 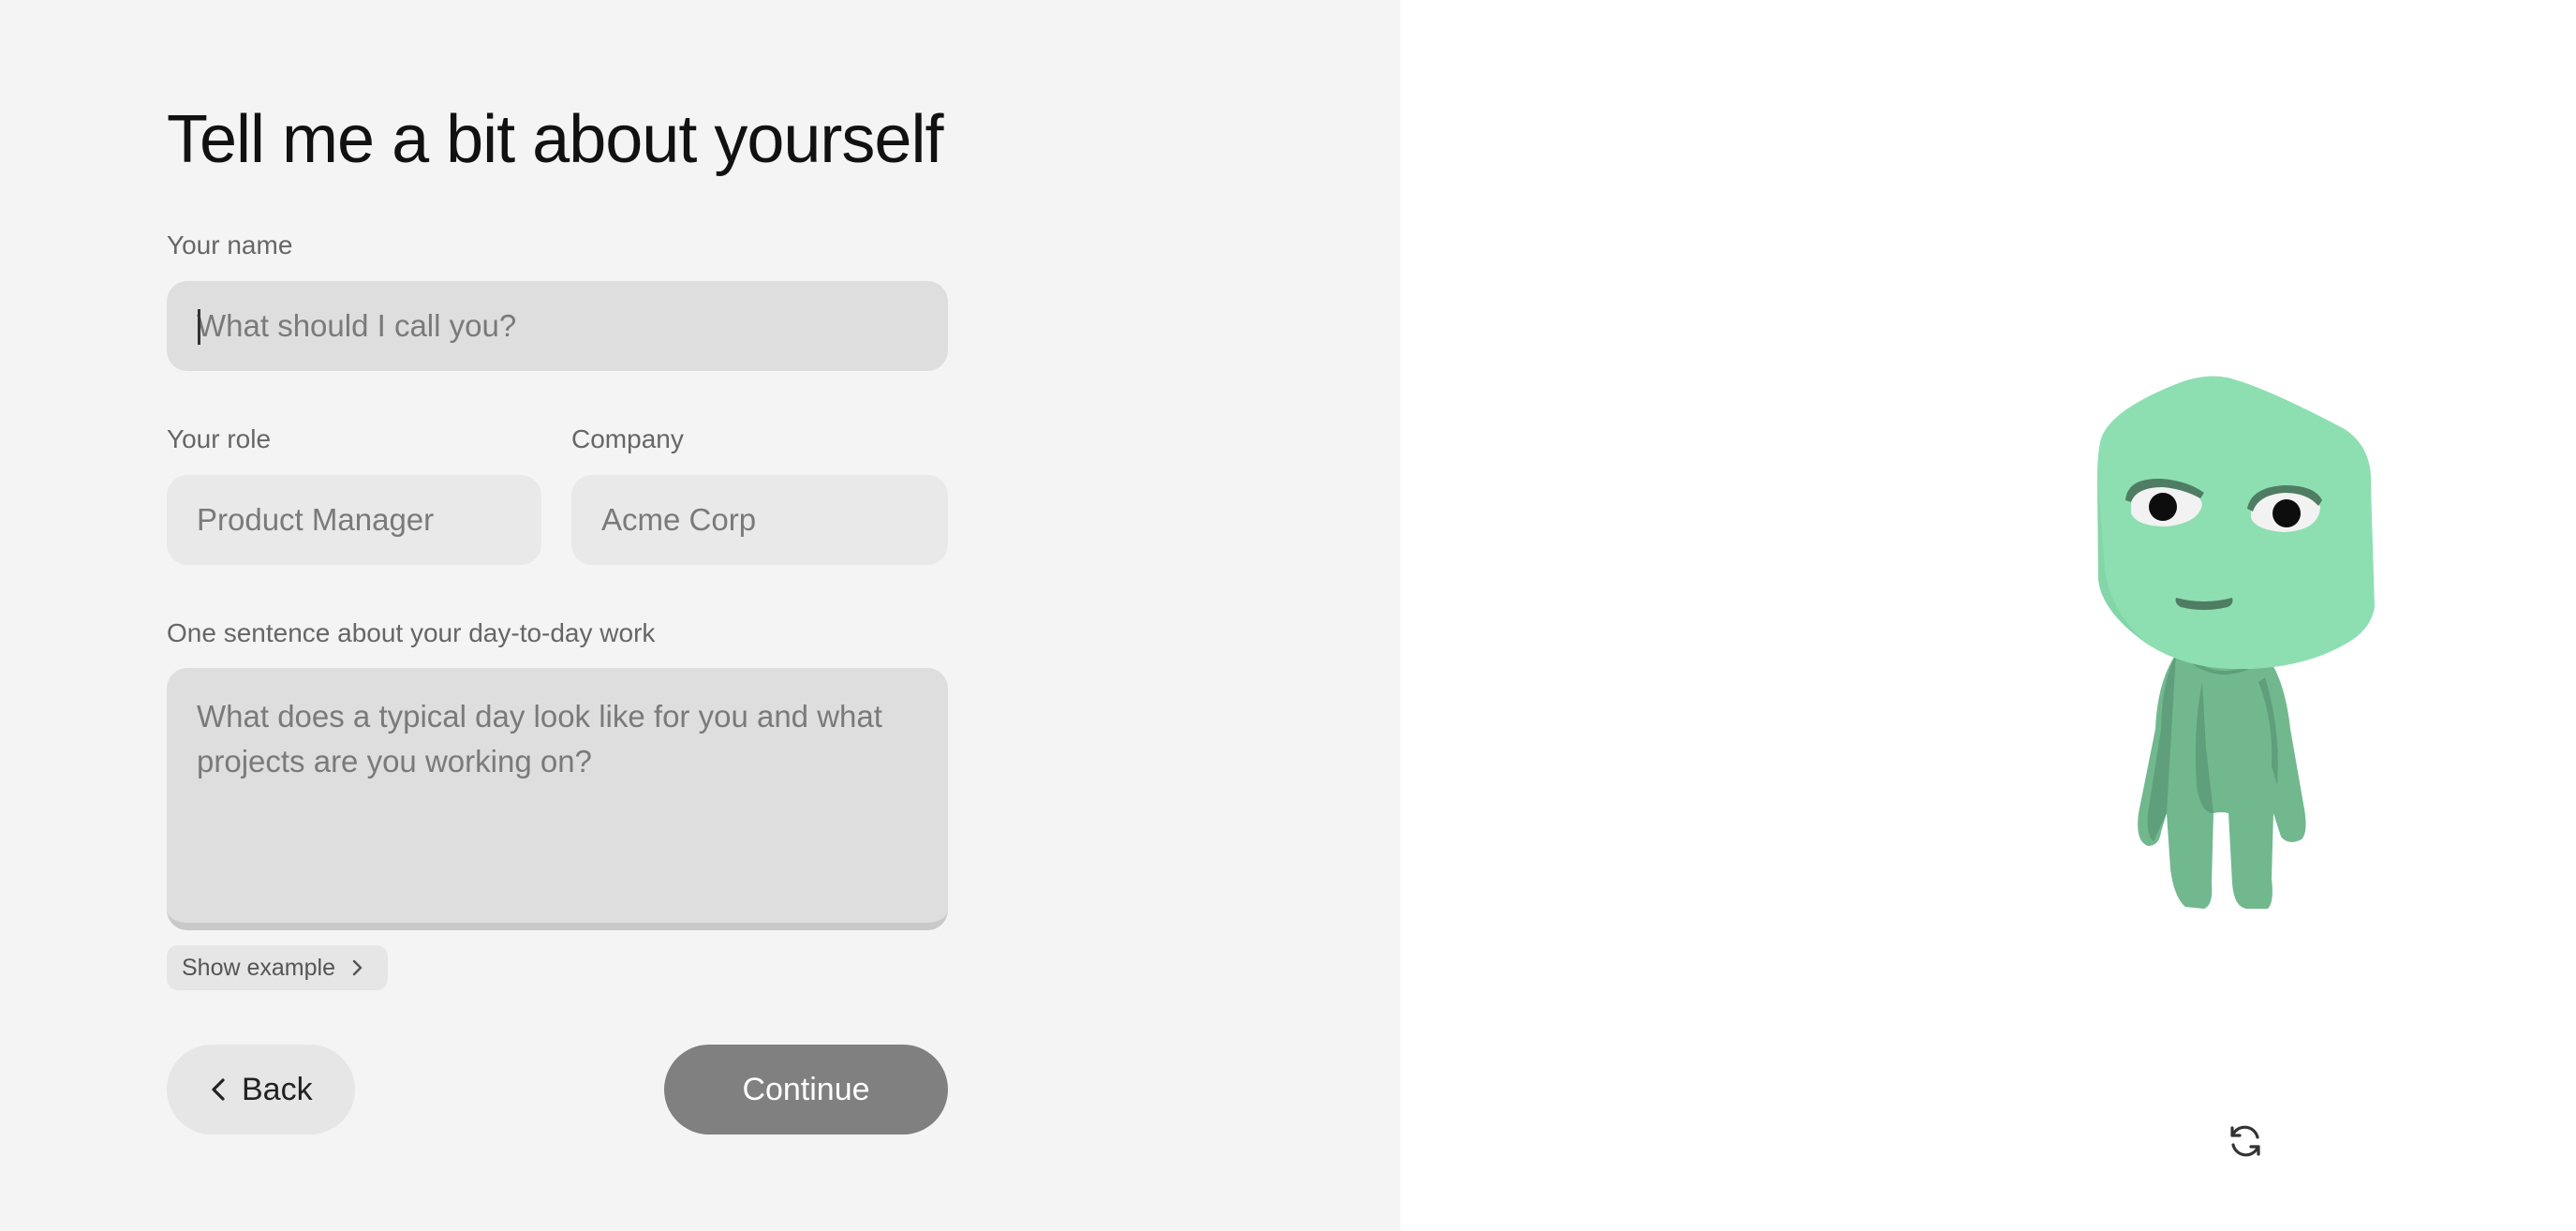 I want to click on continue-button: Continue, so click(x=806, y=1090).